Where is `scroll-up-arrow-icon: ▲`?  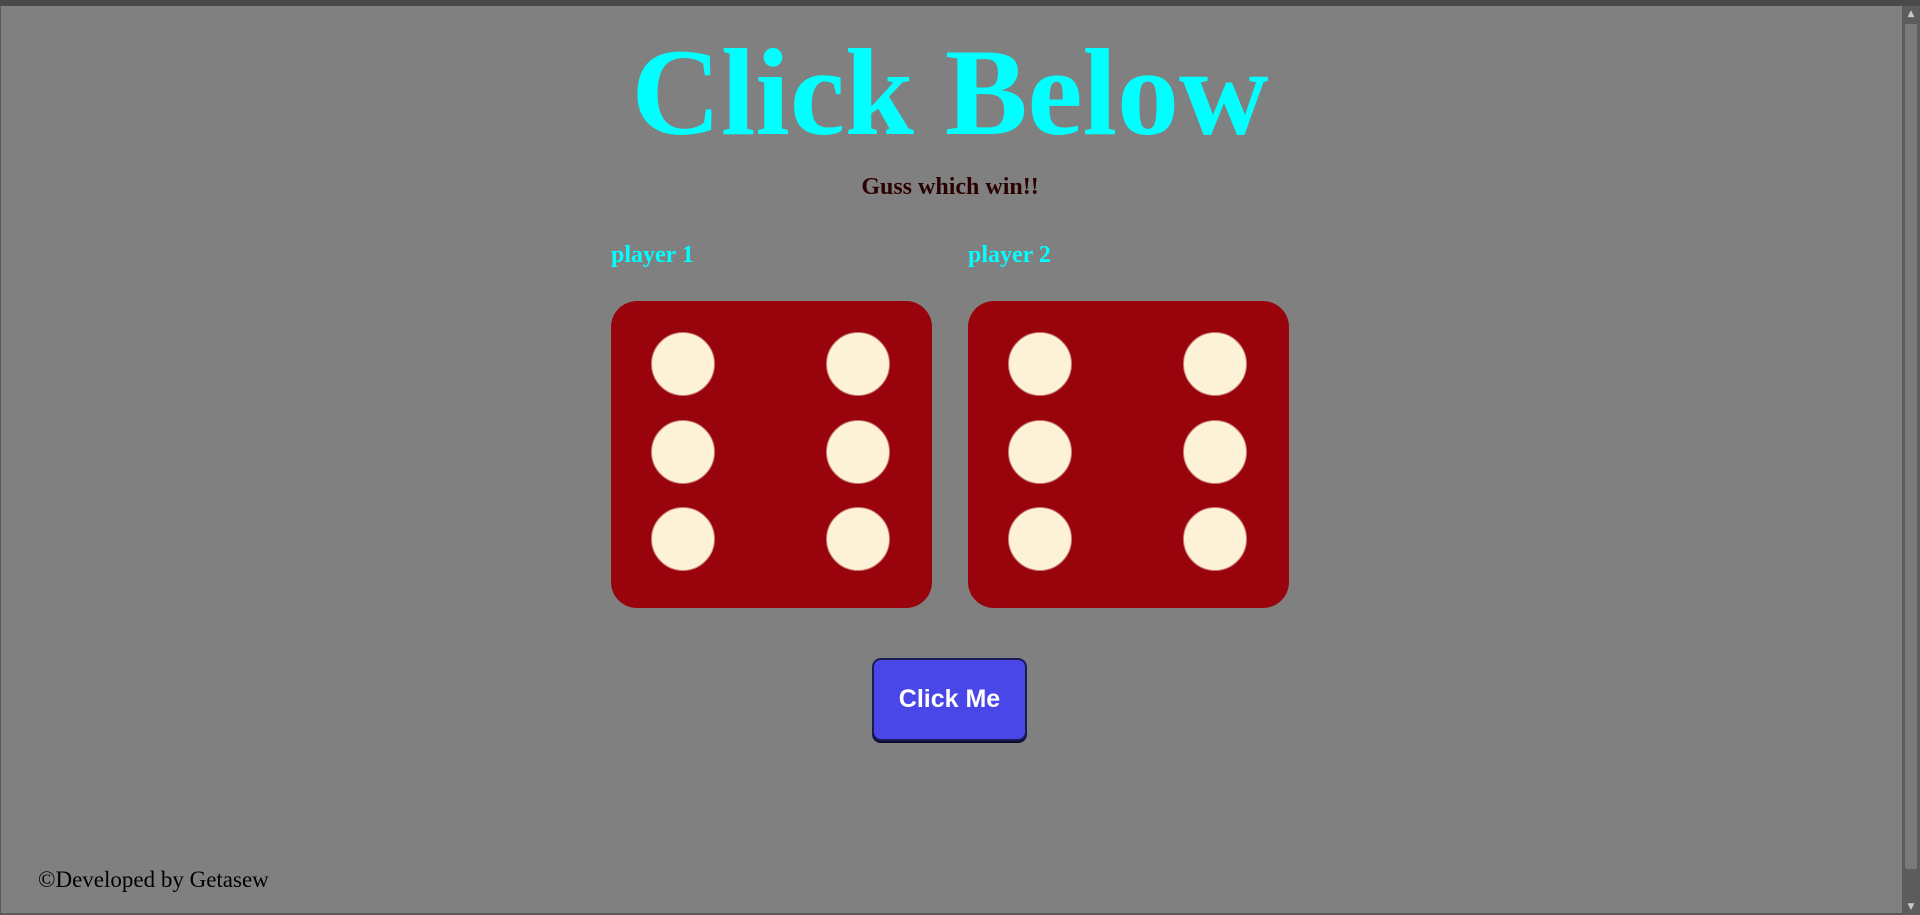
scroll-up-arrow-icon: ▲ is located at coordinates (1911, 14).